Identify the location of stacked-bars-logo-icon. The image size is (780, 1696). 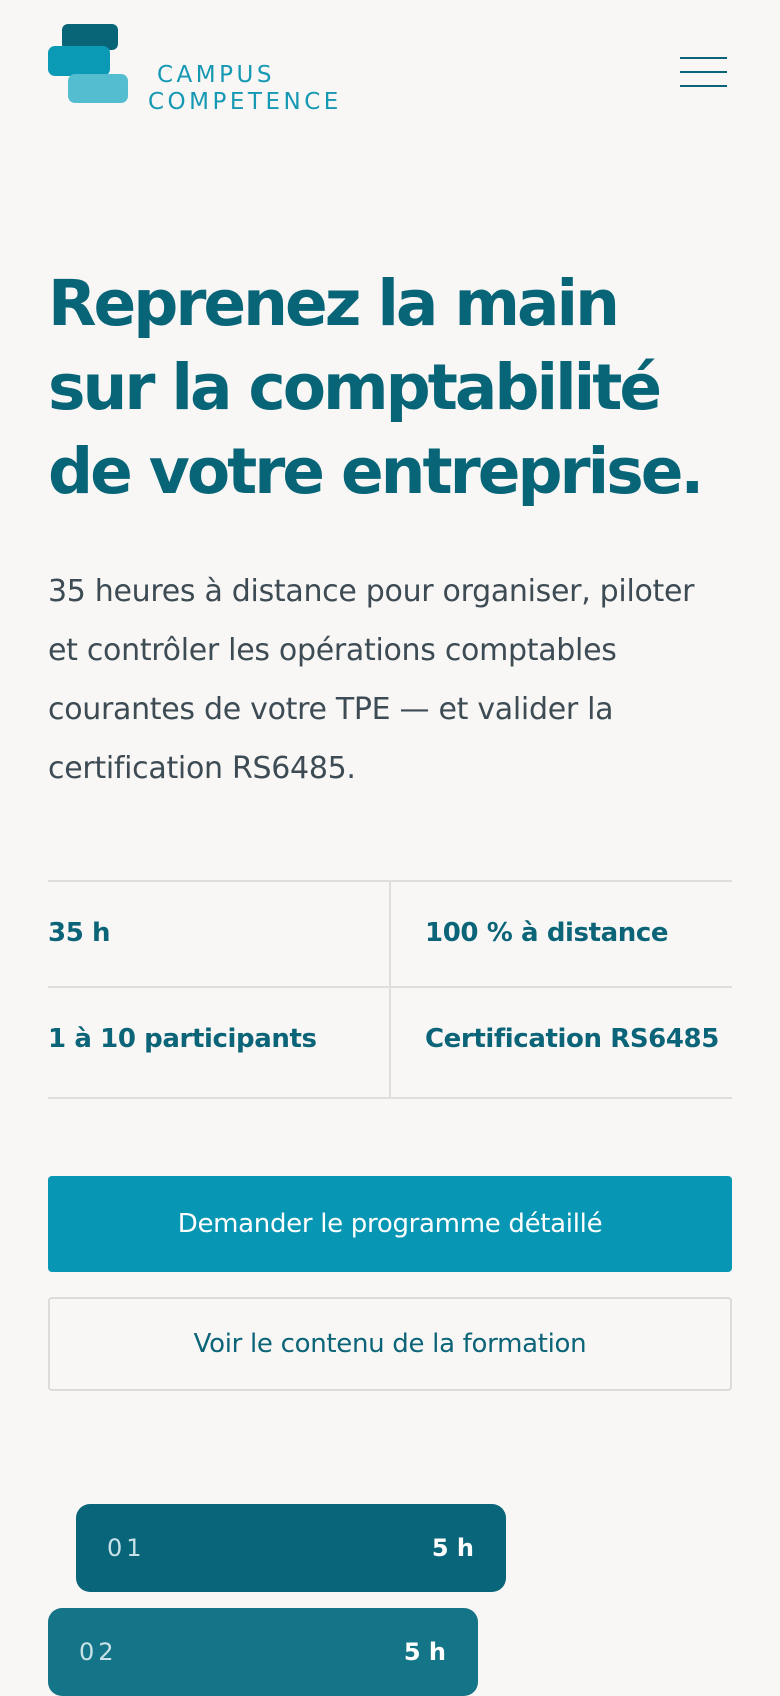
(88, 63).